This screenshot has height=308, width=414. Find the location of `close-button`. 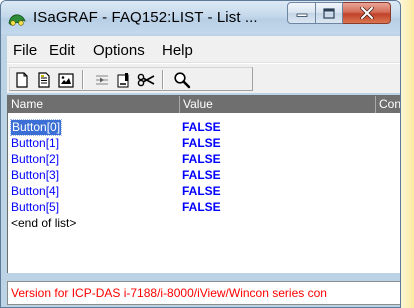

close-button is located at coordinates (367, 13).